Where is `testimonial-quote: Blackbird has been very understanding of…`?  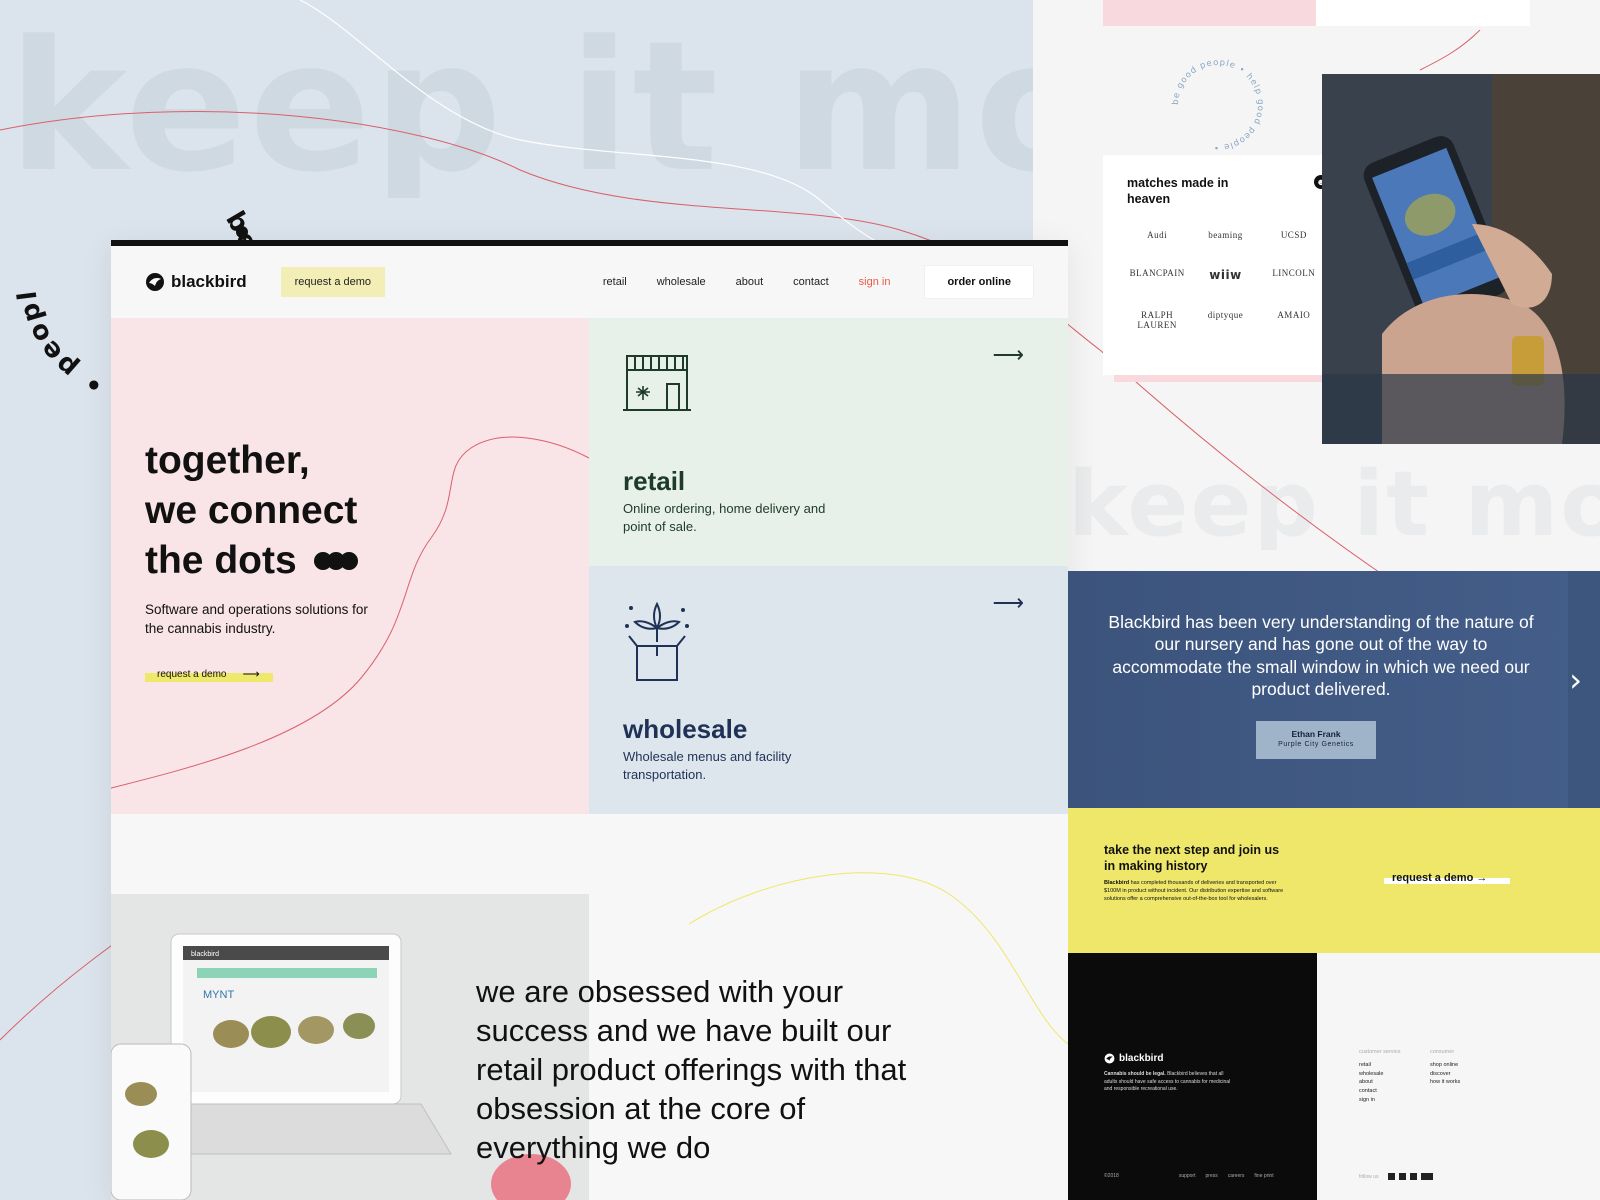 testimonial-quote: Blackbird has been very understanding of… is located at coordinates (1321, 656).